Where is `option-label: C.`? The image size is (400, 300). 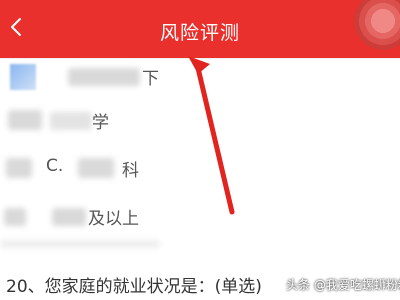 option-label: C. is located at coordinates (55, 166).